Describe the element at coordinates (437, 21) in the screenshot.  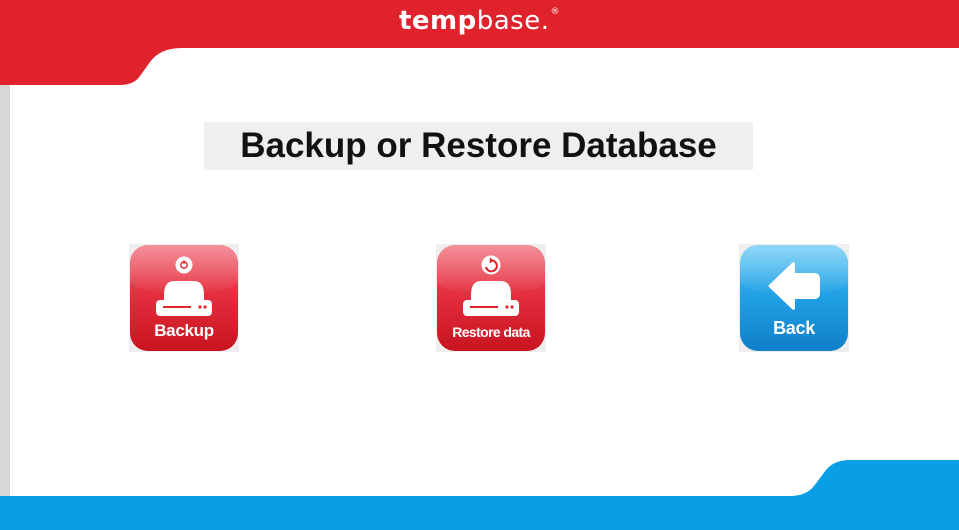
I see `brand-logo-bold: temp` at that location.